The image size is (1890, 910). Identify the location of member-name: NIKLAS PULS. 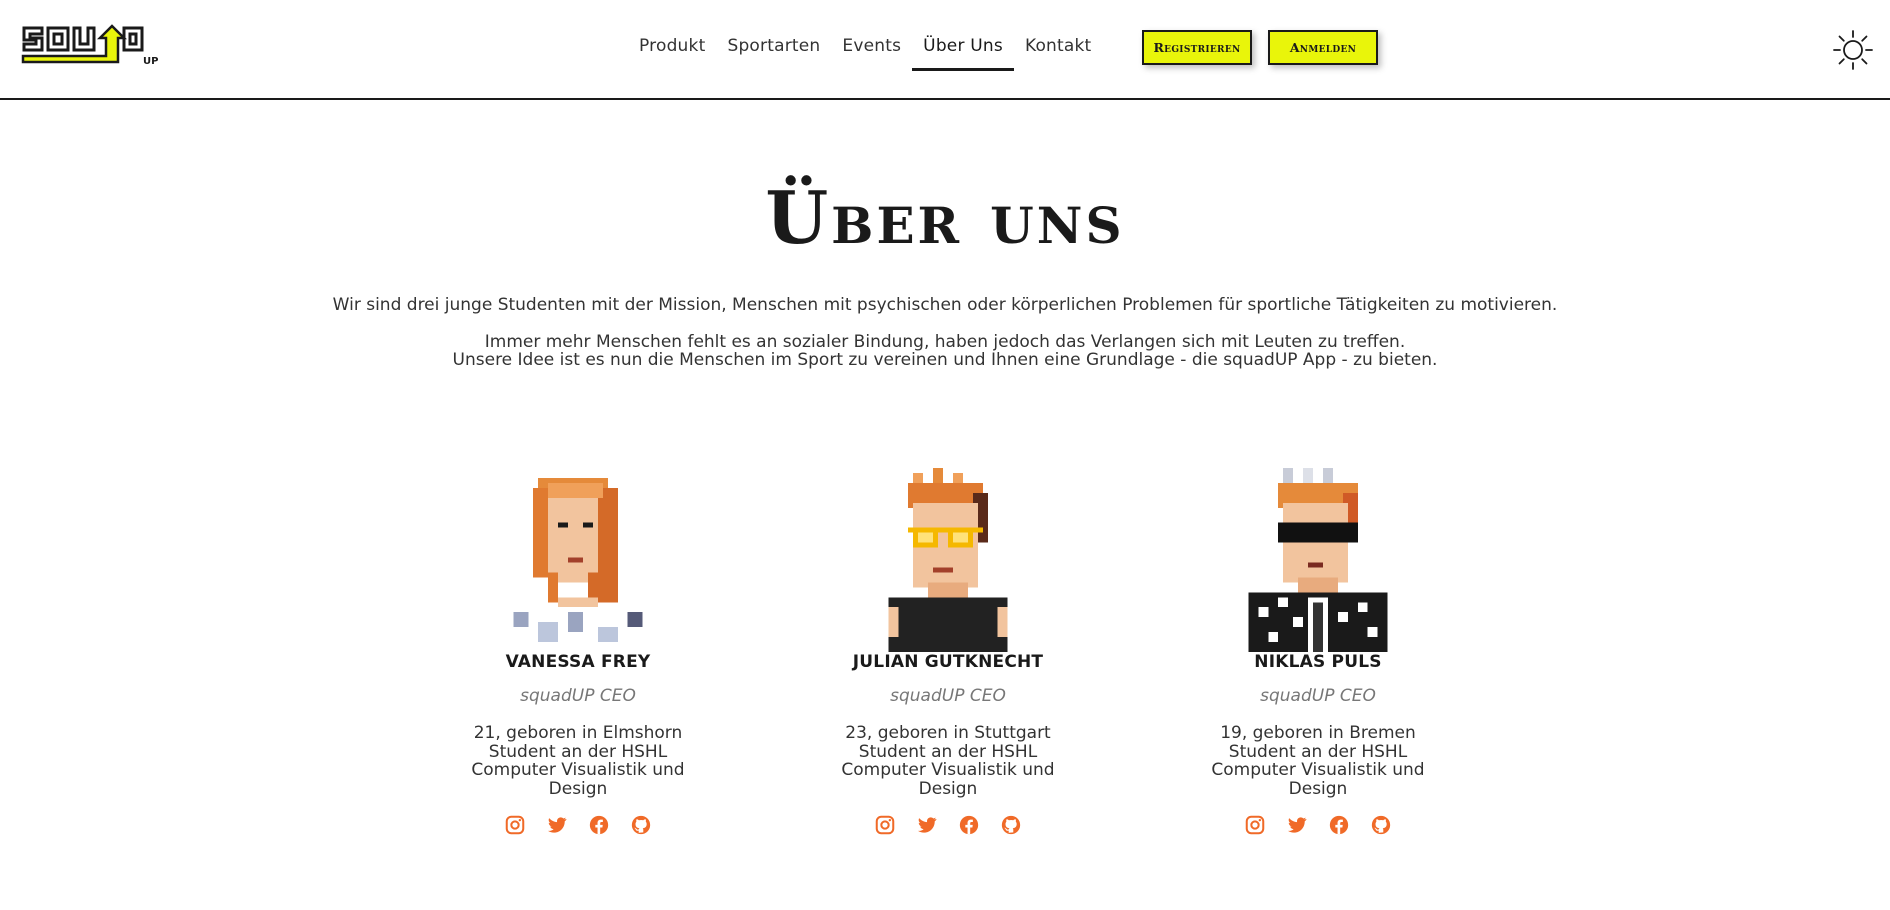
(1318, 662).